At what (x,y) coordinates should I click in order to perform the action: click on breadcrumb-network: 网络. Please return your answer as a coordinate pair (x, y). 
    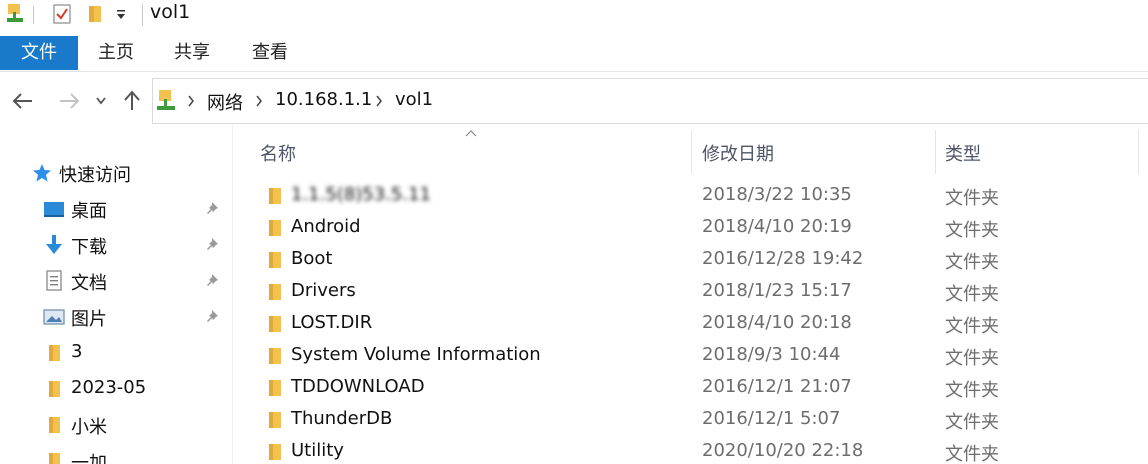
    Looking at the image, I should click on (225, 102).